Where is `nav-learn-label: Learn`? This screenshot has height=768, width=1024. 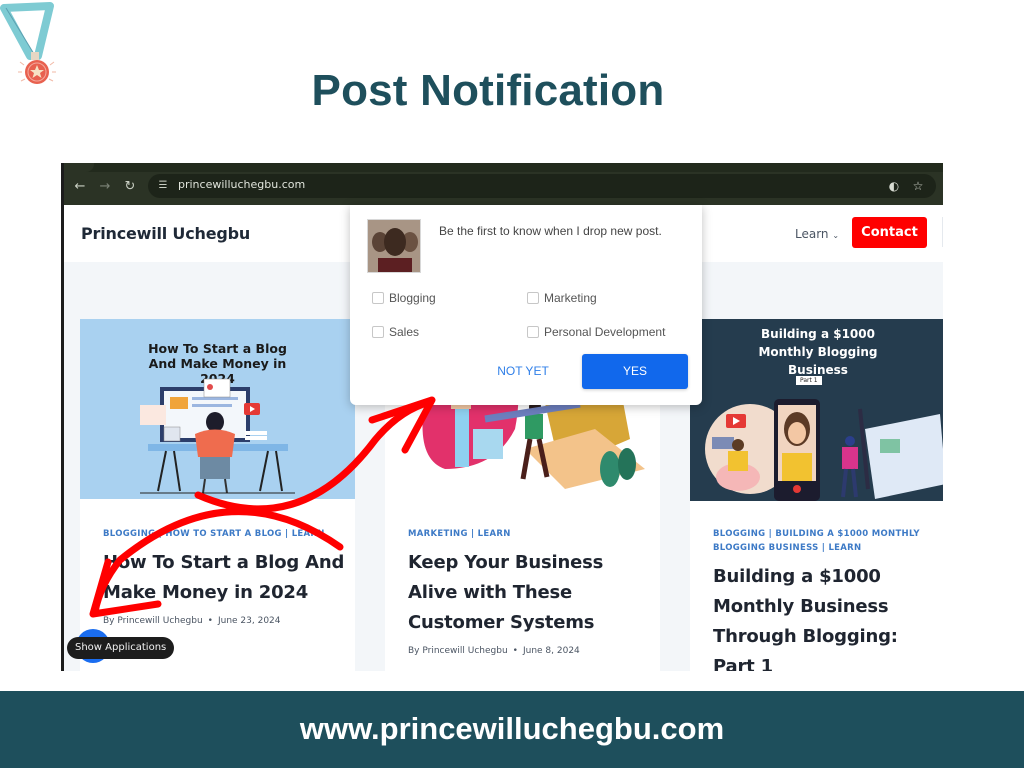
nav-learn-label: Learn is located at coordinates (812, 234).